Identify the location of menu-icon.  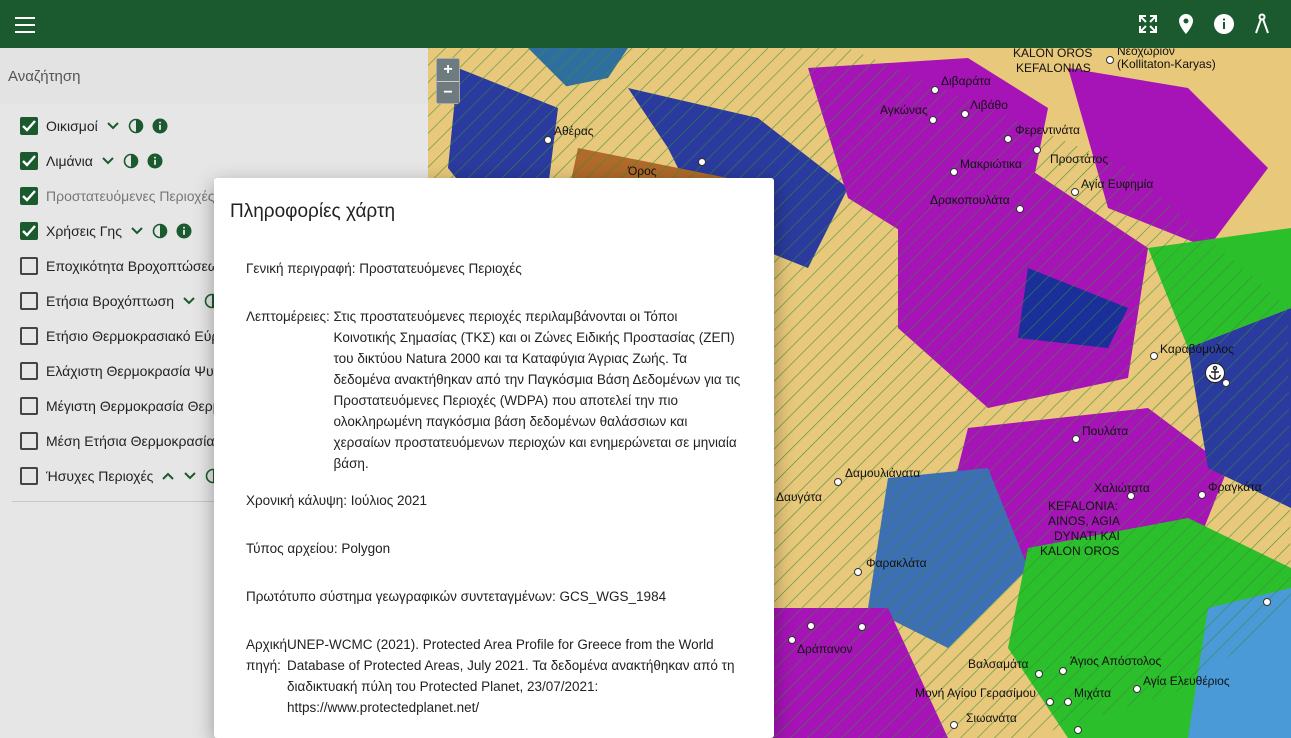
(25, 24).